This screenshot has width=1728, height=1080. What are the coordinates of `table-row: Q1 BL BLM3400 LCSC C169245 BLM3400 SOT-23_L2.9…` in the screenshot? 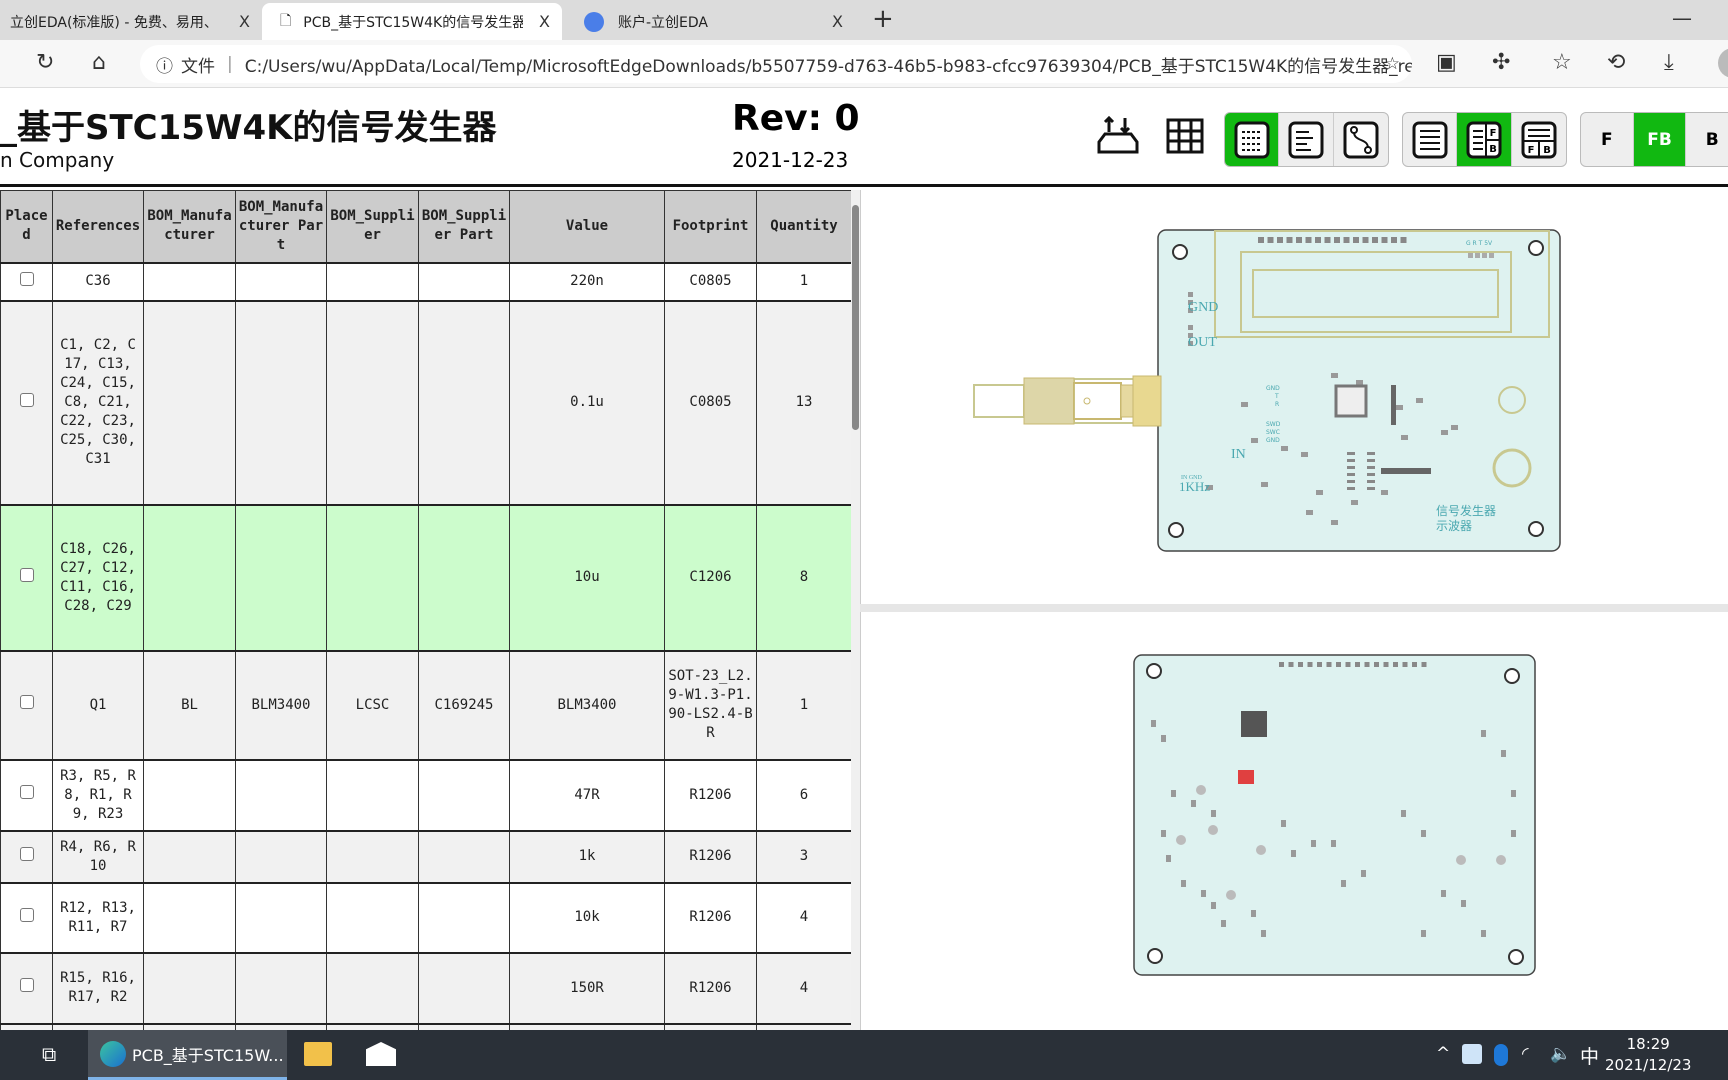 It's located at (425, 704).